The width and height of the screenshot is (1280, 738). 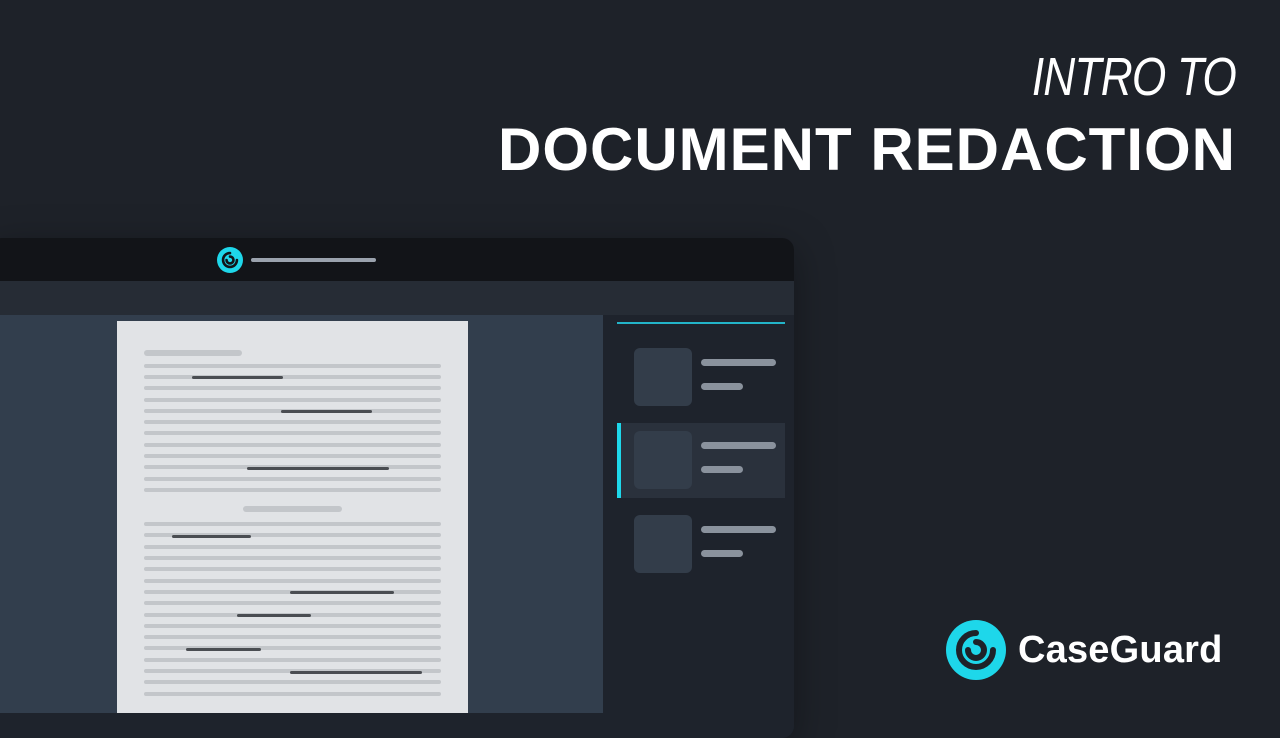 What do you see at coordinates (313, 260) in the screenshot?
I see `window-title-placeholder` at bounding box center [313, 260].